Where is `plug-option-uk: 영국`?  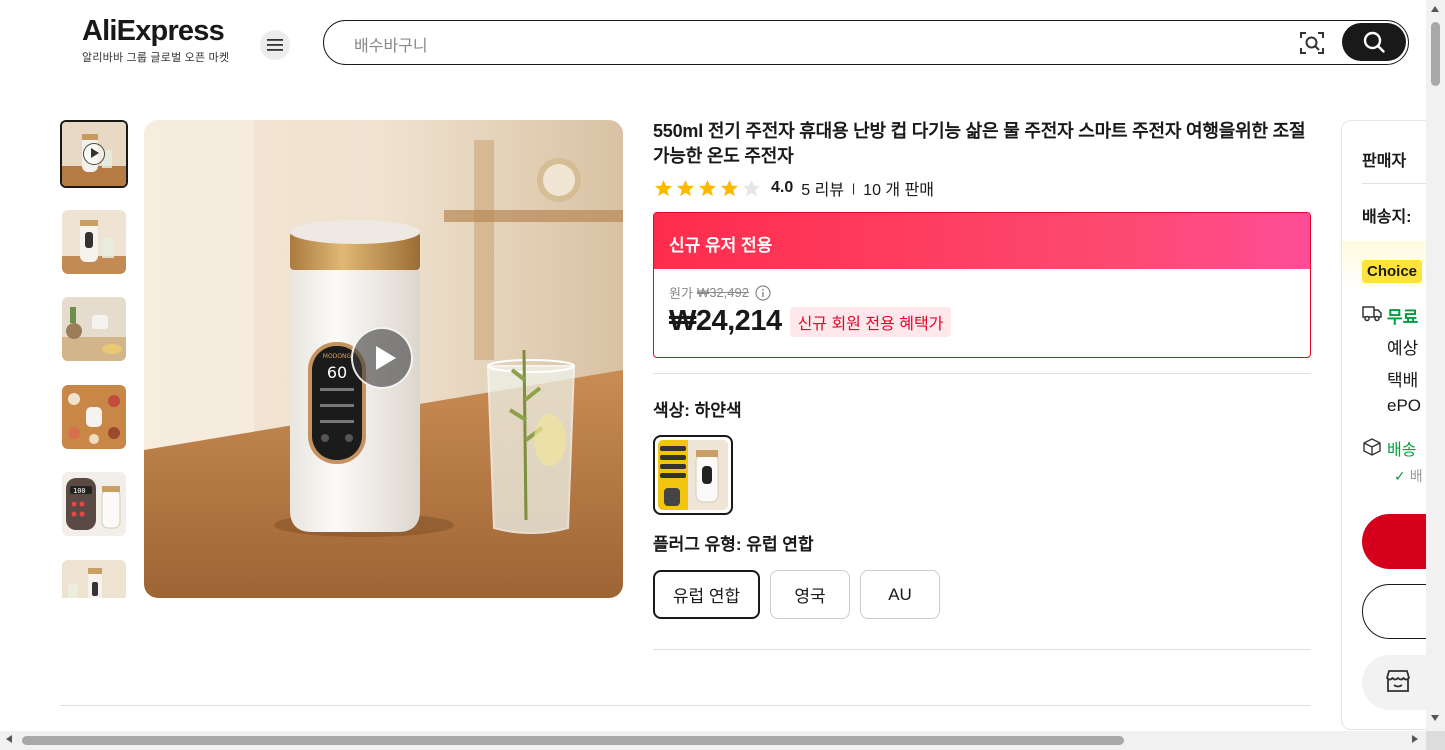 plug-option-uk: 영국 is located at coordinates (810, 594).